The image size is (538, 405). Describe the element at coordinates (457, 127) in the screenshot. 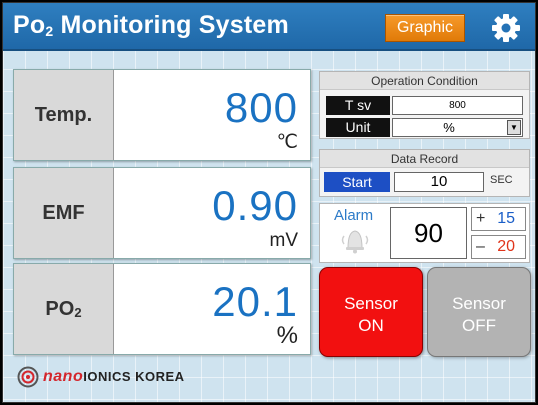

I see `unit-select: % ▼` at that location.